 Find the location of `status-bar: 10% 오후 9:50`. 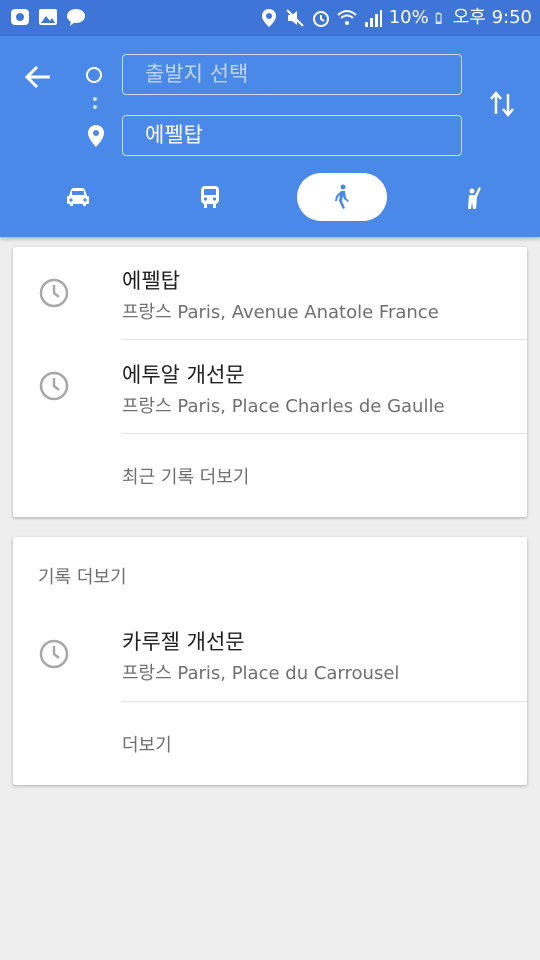

status-bar: 10% 오후 9:50 is located at coordinates (270, 18).